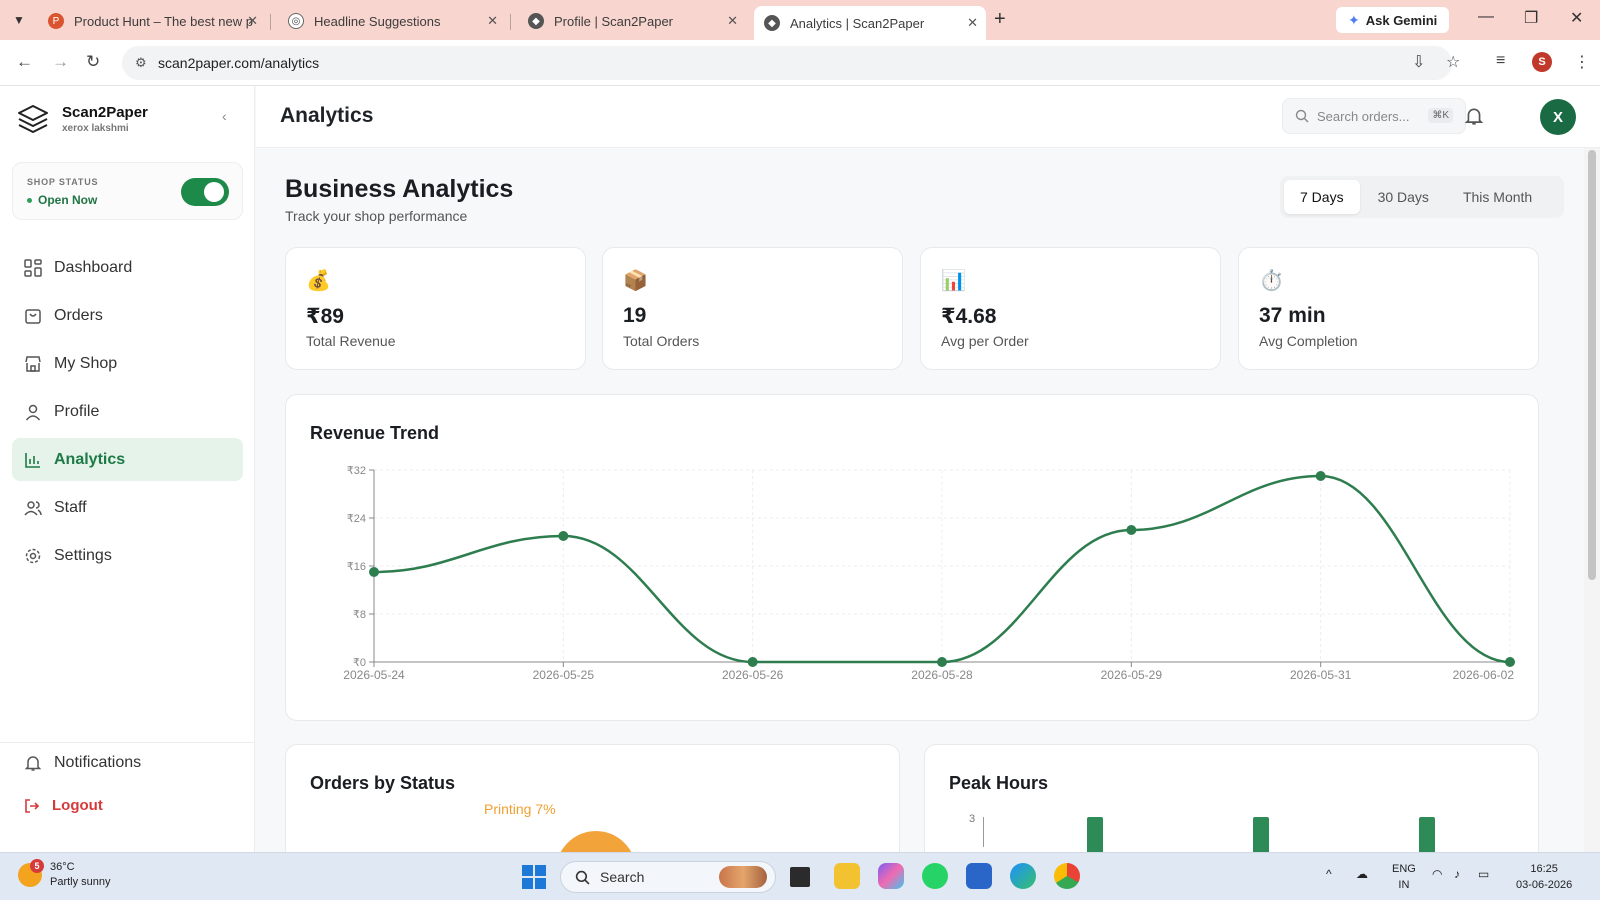 The image size is (1600, 900). I want to click on notifications-bell-icon, so click(1474, 116).